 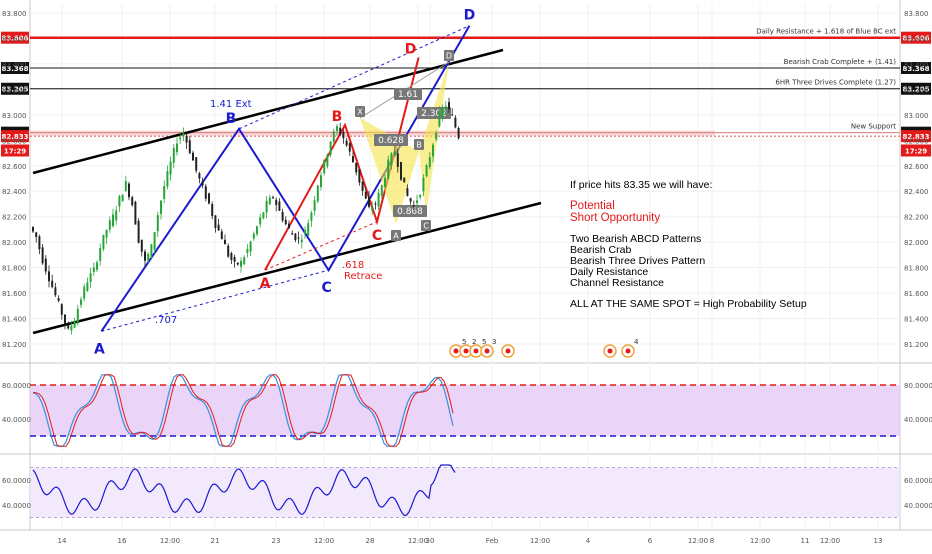 What do you see at coordinates (916, 65) in the screenshot?
I see `price-tick-label: 83.400` at bounding box center [916, 65].